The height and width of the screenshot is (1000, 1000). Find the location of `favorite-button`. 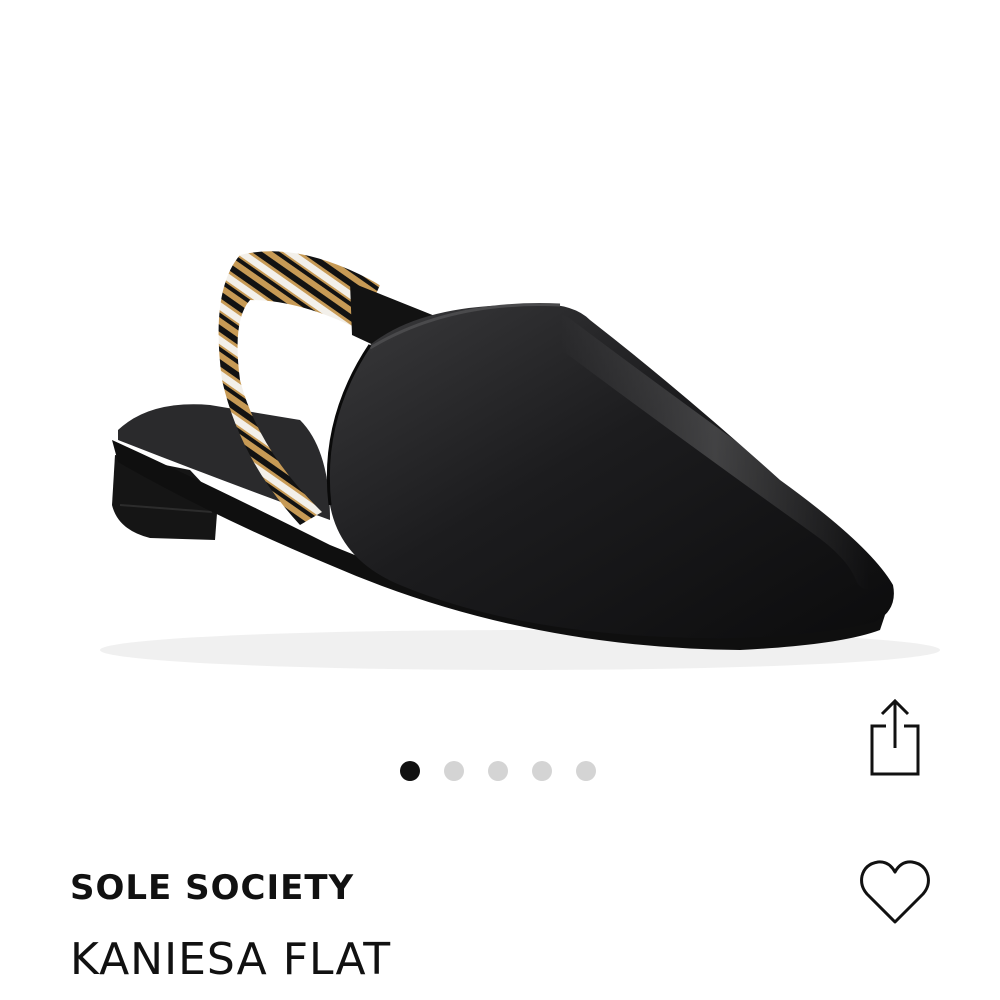

favorite-button is located at coordinates (895, 892).